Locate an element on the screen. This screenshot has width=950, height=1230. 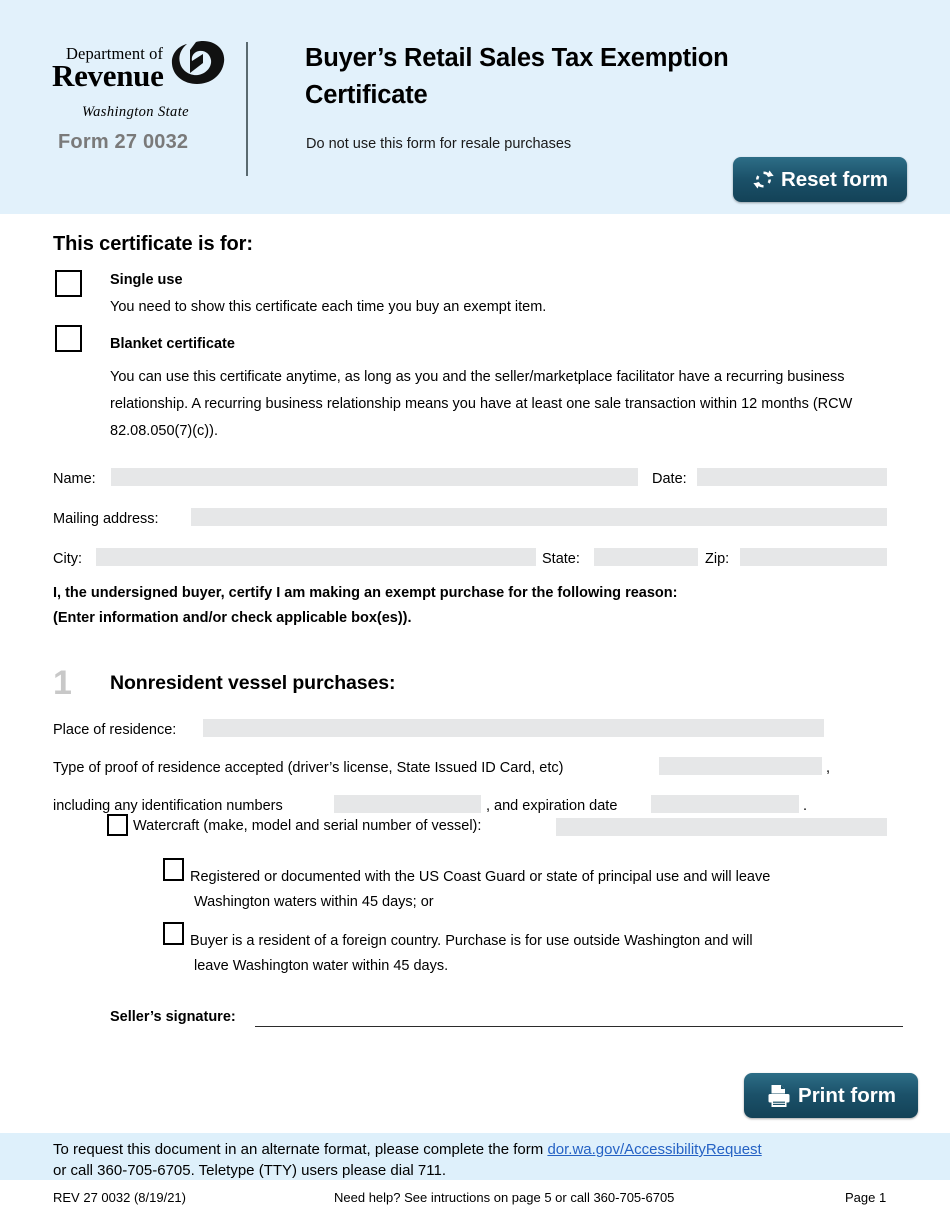
revision-info: REV 27 0032 (8/19/21) is located at coordinates (119, 1197).